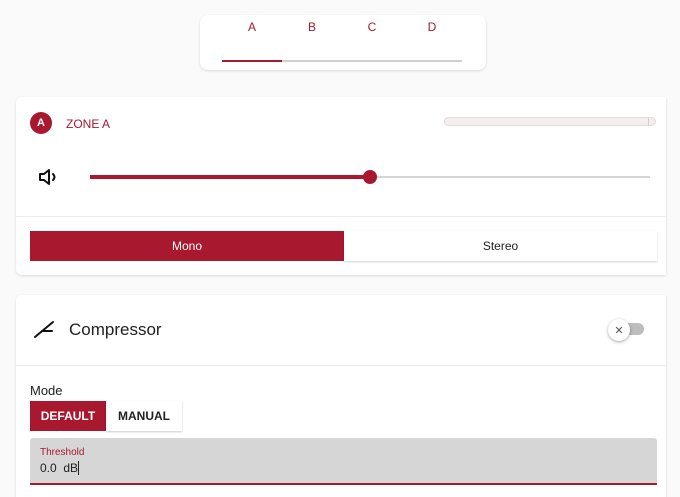 The width and height of the screenshot is (680, 497). What do you see at coordinates (62, 452) in the screenshot?
I see `threshold-label: Threshold` at bounding box center [62, 452].